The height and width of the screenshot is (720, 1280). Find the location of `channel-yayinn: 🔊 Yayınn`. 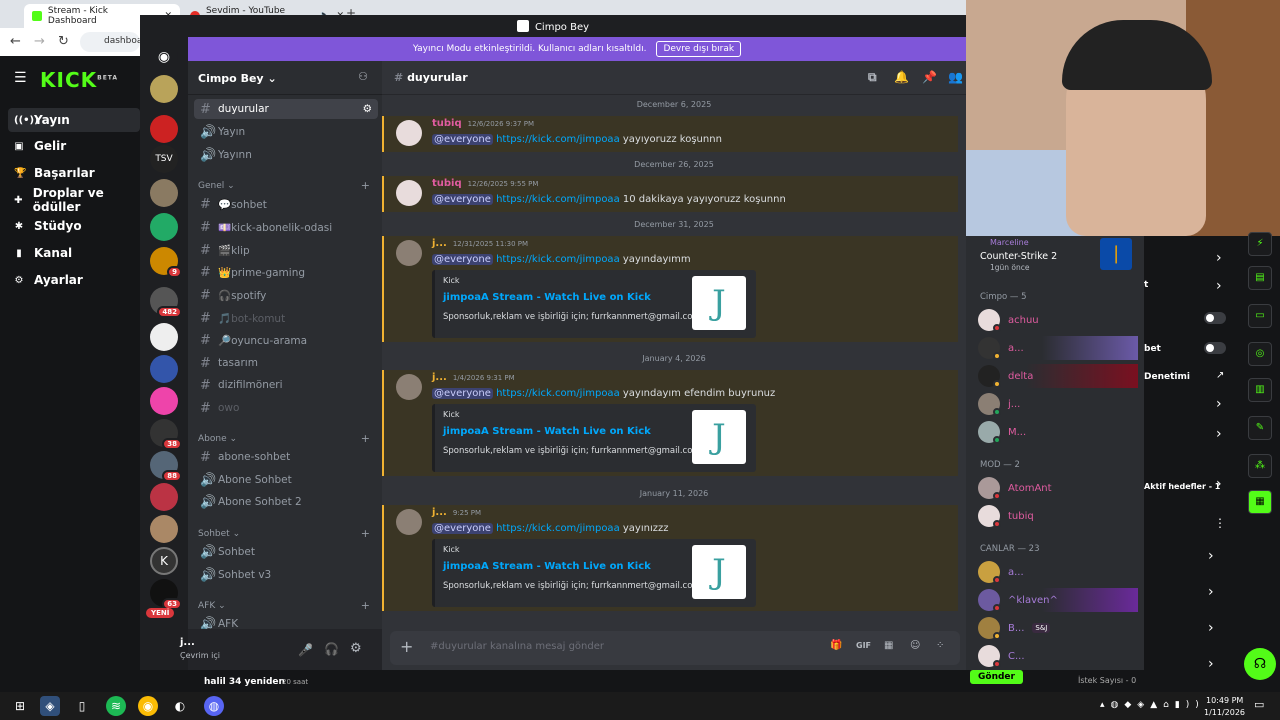

channel-yayinn: 🔊 Yayınn is located at coordinates (286, 155).